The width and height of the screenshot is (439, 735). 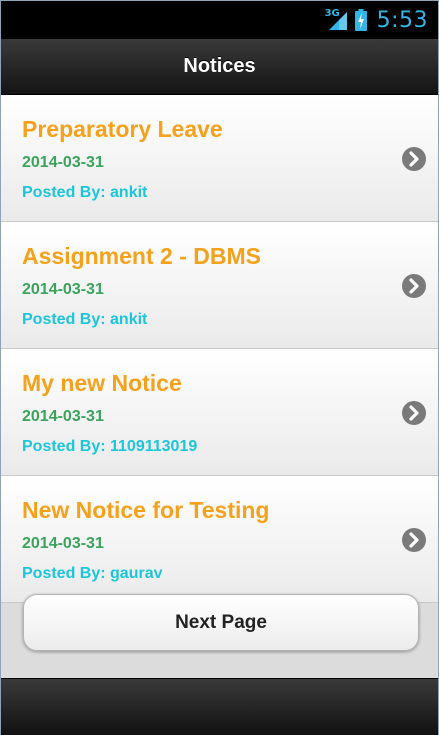 I want to click on notice-title: New Notice for Testing, so click(x=146, y=510).